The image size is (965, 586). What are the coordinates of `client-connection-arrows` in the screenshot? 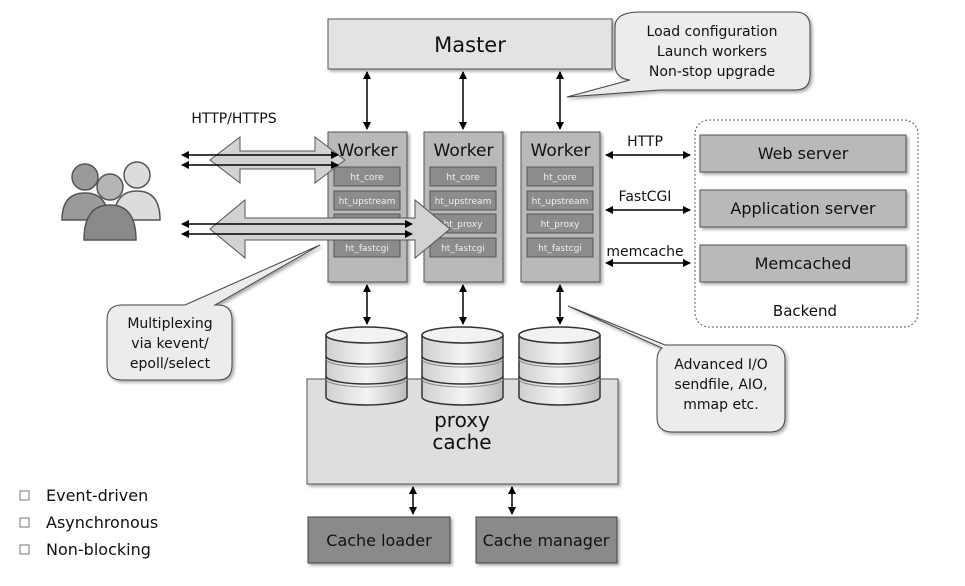 It's located at (316, 197).